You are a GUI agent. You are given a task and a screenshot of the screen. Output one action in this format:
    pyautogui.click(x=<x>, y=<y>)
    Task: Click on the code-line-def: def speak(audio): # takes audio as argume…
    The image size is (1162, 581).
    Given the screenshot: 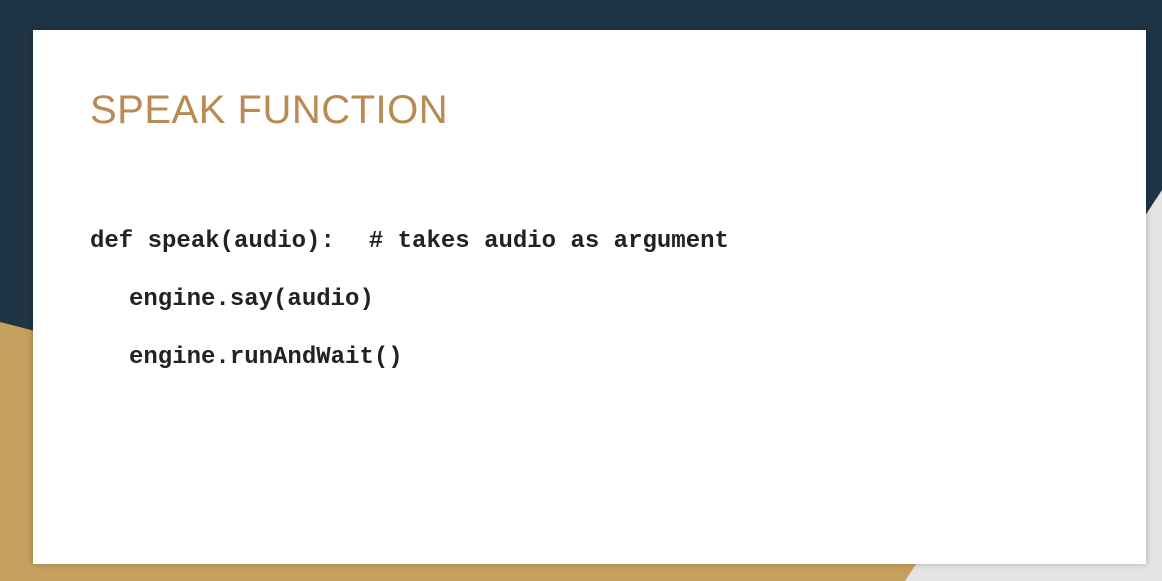 What is the action you would take?
    pyautogui.click(x=409, y=242)
    